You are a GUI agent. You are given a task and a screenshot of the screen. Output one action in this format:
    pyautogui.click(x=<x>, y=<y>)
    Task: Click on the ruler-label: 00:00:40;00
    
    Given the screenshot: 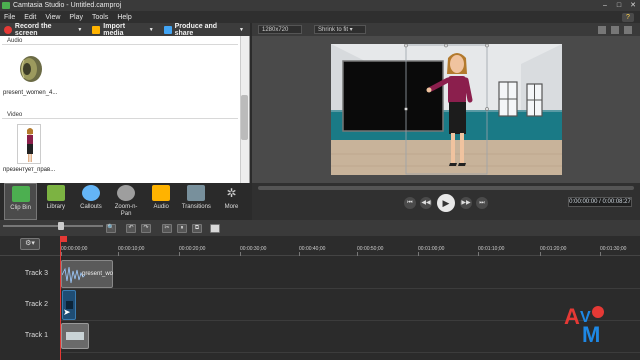 What is the action you would take?
    pyautogui.click(x=312, y=249)
    